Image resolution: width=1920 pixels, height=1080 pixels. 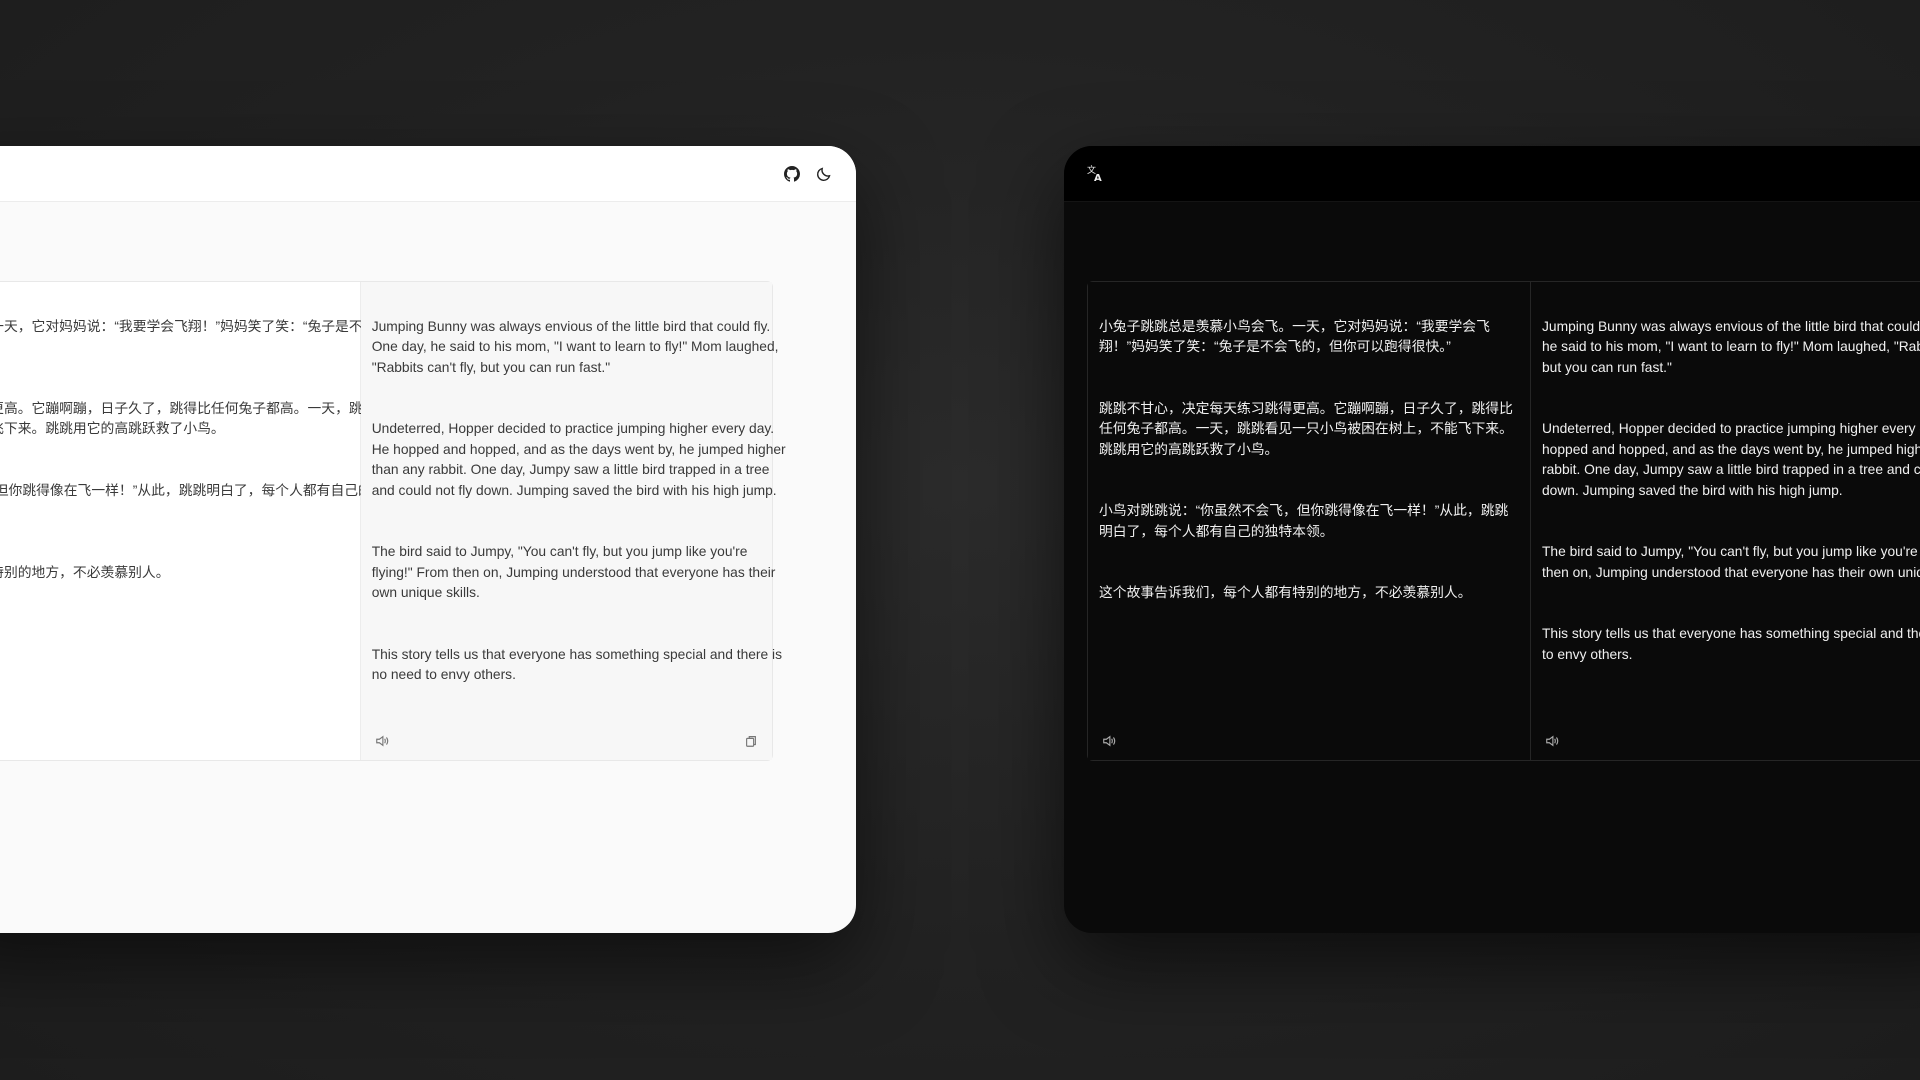 What do you see at coordinates (1309, 741) in the screenshot?
I see `source-tools` at bounding box center [1309, 741].